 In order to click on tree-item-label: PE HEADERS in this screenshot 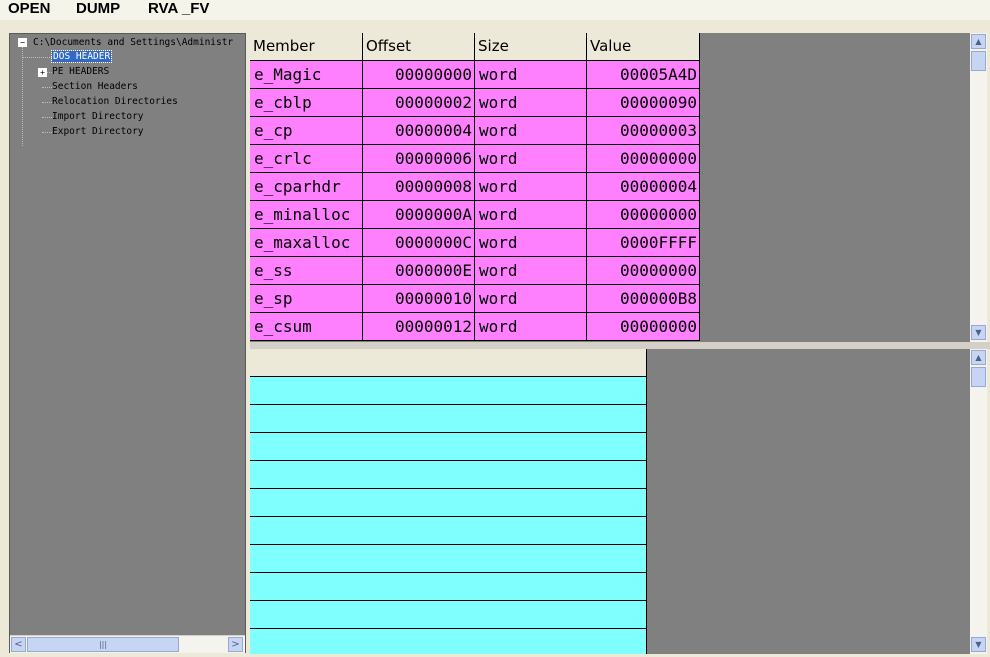, I will do `click(81, 71)`.